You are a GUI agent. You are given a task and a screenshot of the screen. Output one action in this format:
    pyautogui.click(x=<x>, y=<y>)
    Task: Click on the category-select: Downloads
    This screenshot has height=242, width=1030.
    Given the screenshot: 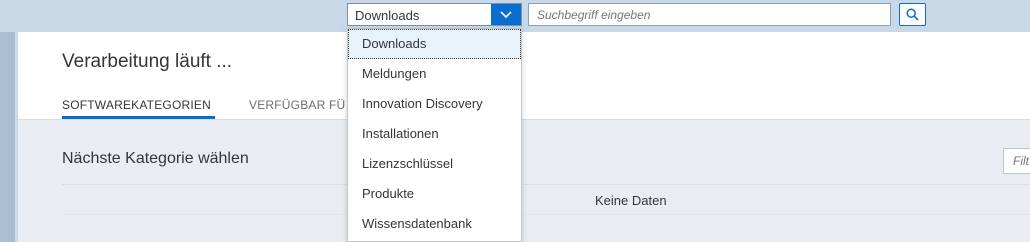 What is the action you would take?
    pyautogui.click(x=434, y=14)
    